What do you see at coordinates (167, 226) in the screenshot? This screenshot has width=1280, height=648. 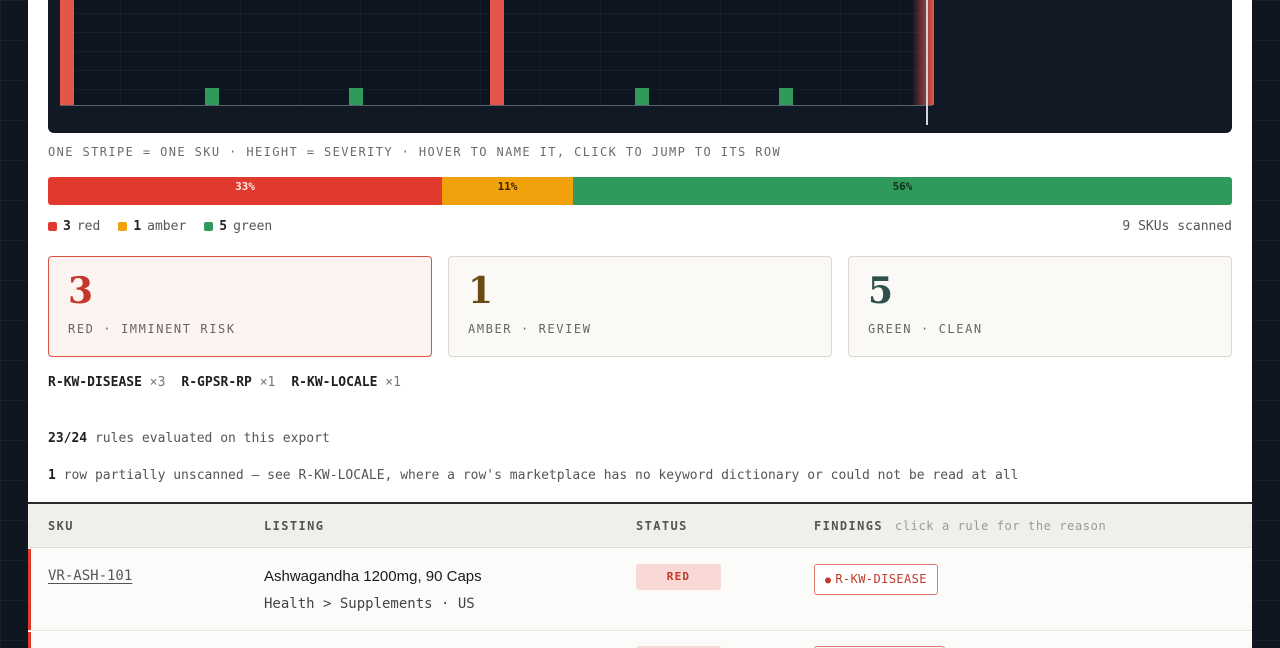 I see `legend-amber-label: amber` at bounding box center [167, 226].